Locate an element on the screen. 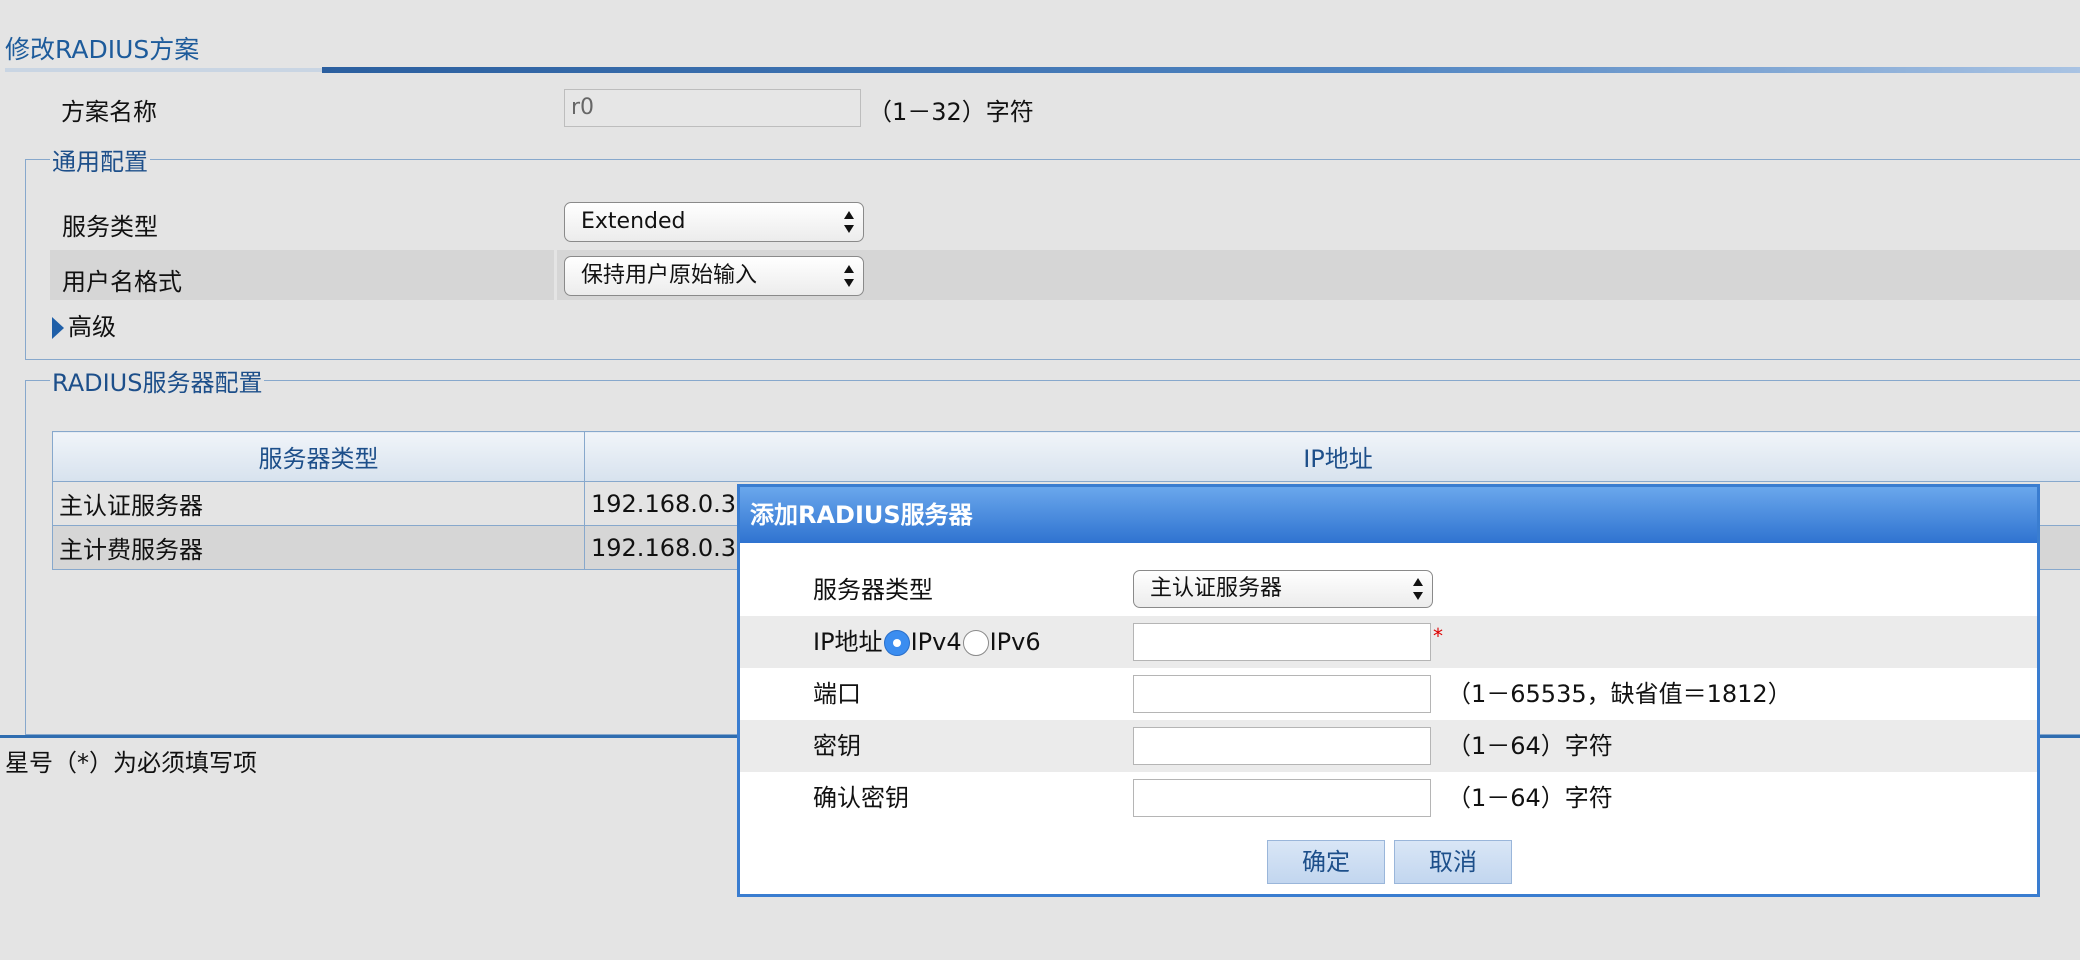 The width and height of the screenshot is (2080, 960). service-type-value: Extended is located at coordinates (633, 221).